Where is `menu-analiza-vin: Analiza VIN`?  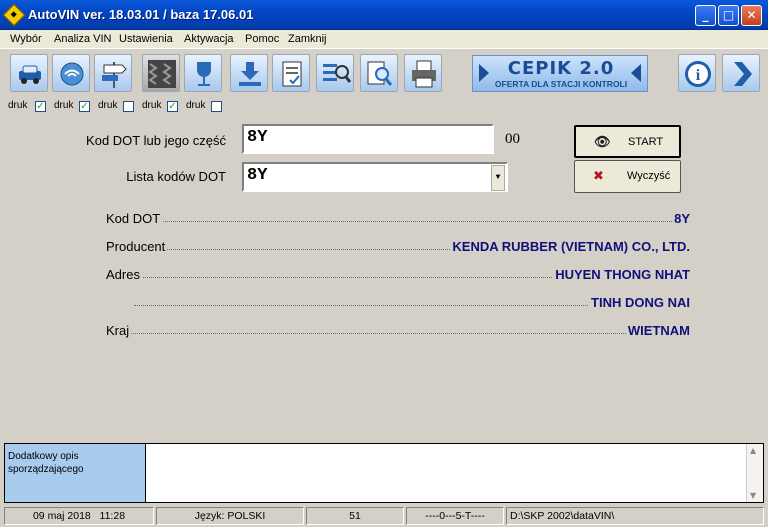
menu-analiza-vin: Analiza VIN is located at coordinates (82, 39).